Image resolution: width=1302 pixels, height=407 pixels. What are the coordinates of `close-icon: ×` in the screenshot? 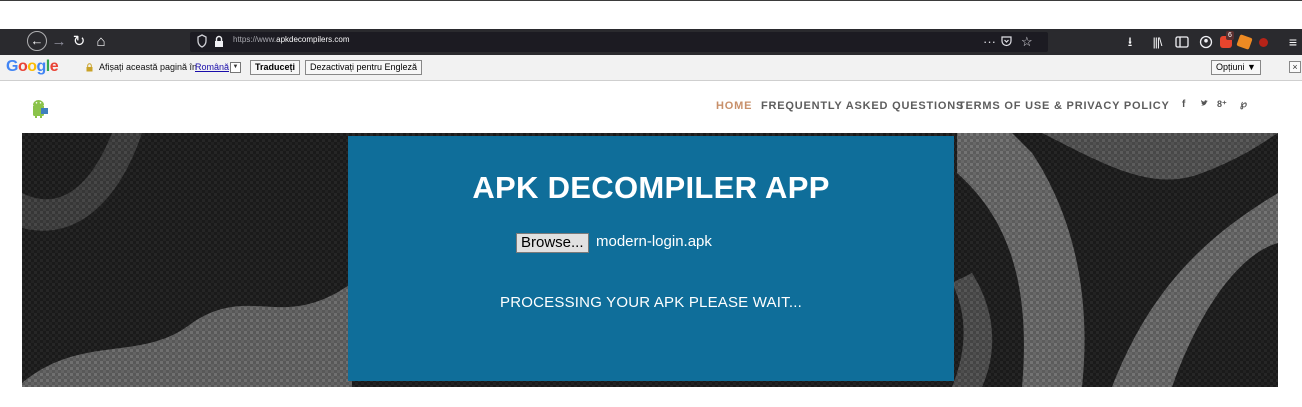 It's located at (1295, 67).